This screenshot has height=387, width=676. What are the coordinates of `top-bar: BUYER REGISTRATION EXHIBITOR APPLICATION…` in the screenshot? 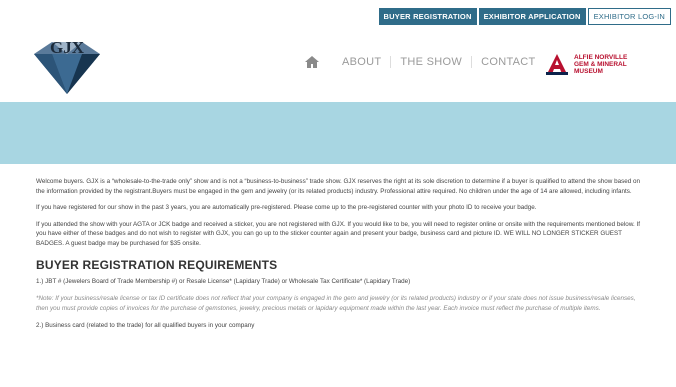 It's located at (338, 15).